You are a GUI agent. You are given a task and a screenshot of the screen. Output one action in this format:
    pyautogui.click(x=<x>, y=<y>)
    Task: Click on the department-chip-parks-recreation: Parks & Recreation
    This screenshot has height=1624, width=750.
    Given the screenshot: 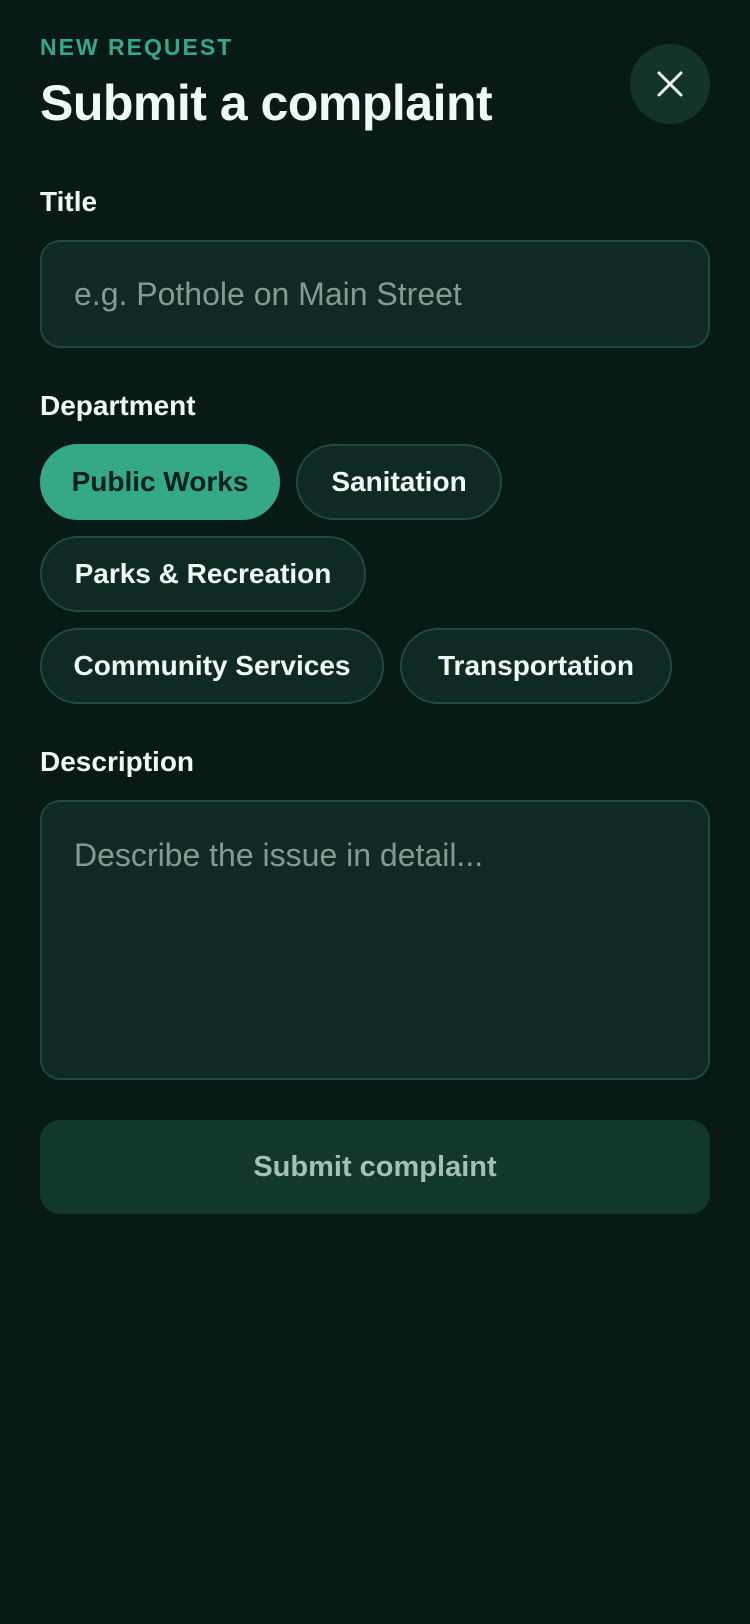 What is the action you would take?
    pyautogui.click(x=203, y=574)
    